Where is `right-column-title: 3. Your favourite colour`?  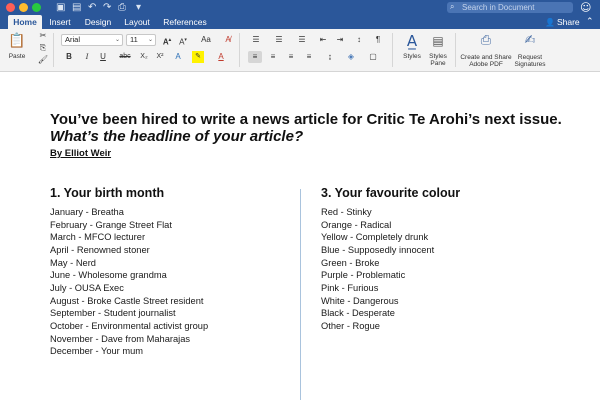 right-column-title: 3. Your favourite colour is located at coordinates (391, 193).